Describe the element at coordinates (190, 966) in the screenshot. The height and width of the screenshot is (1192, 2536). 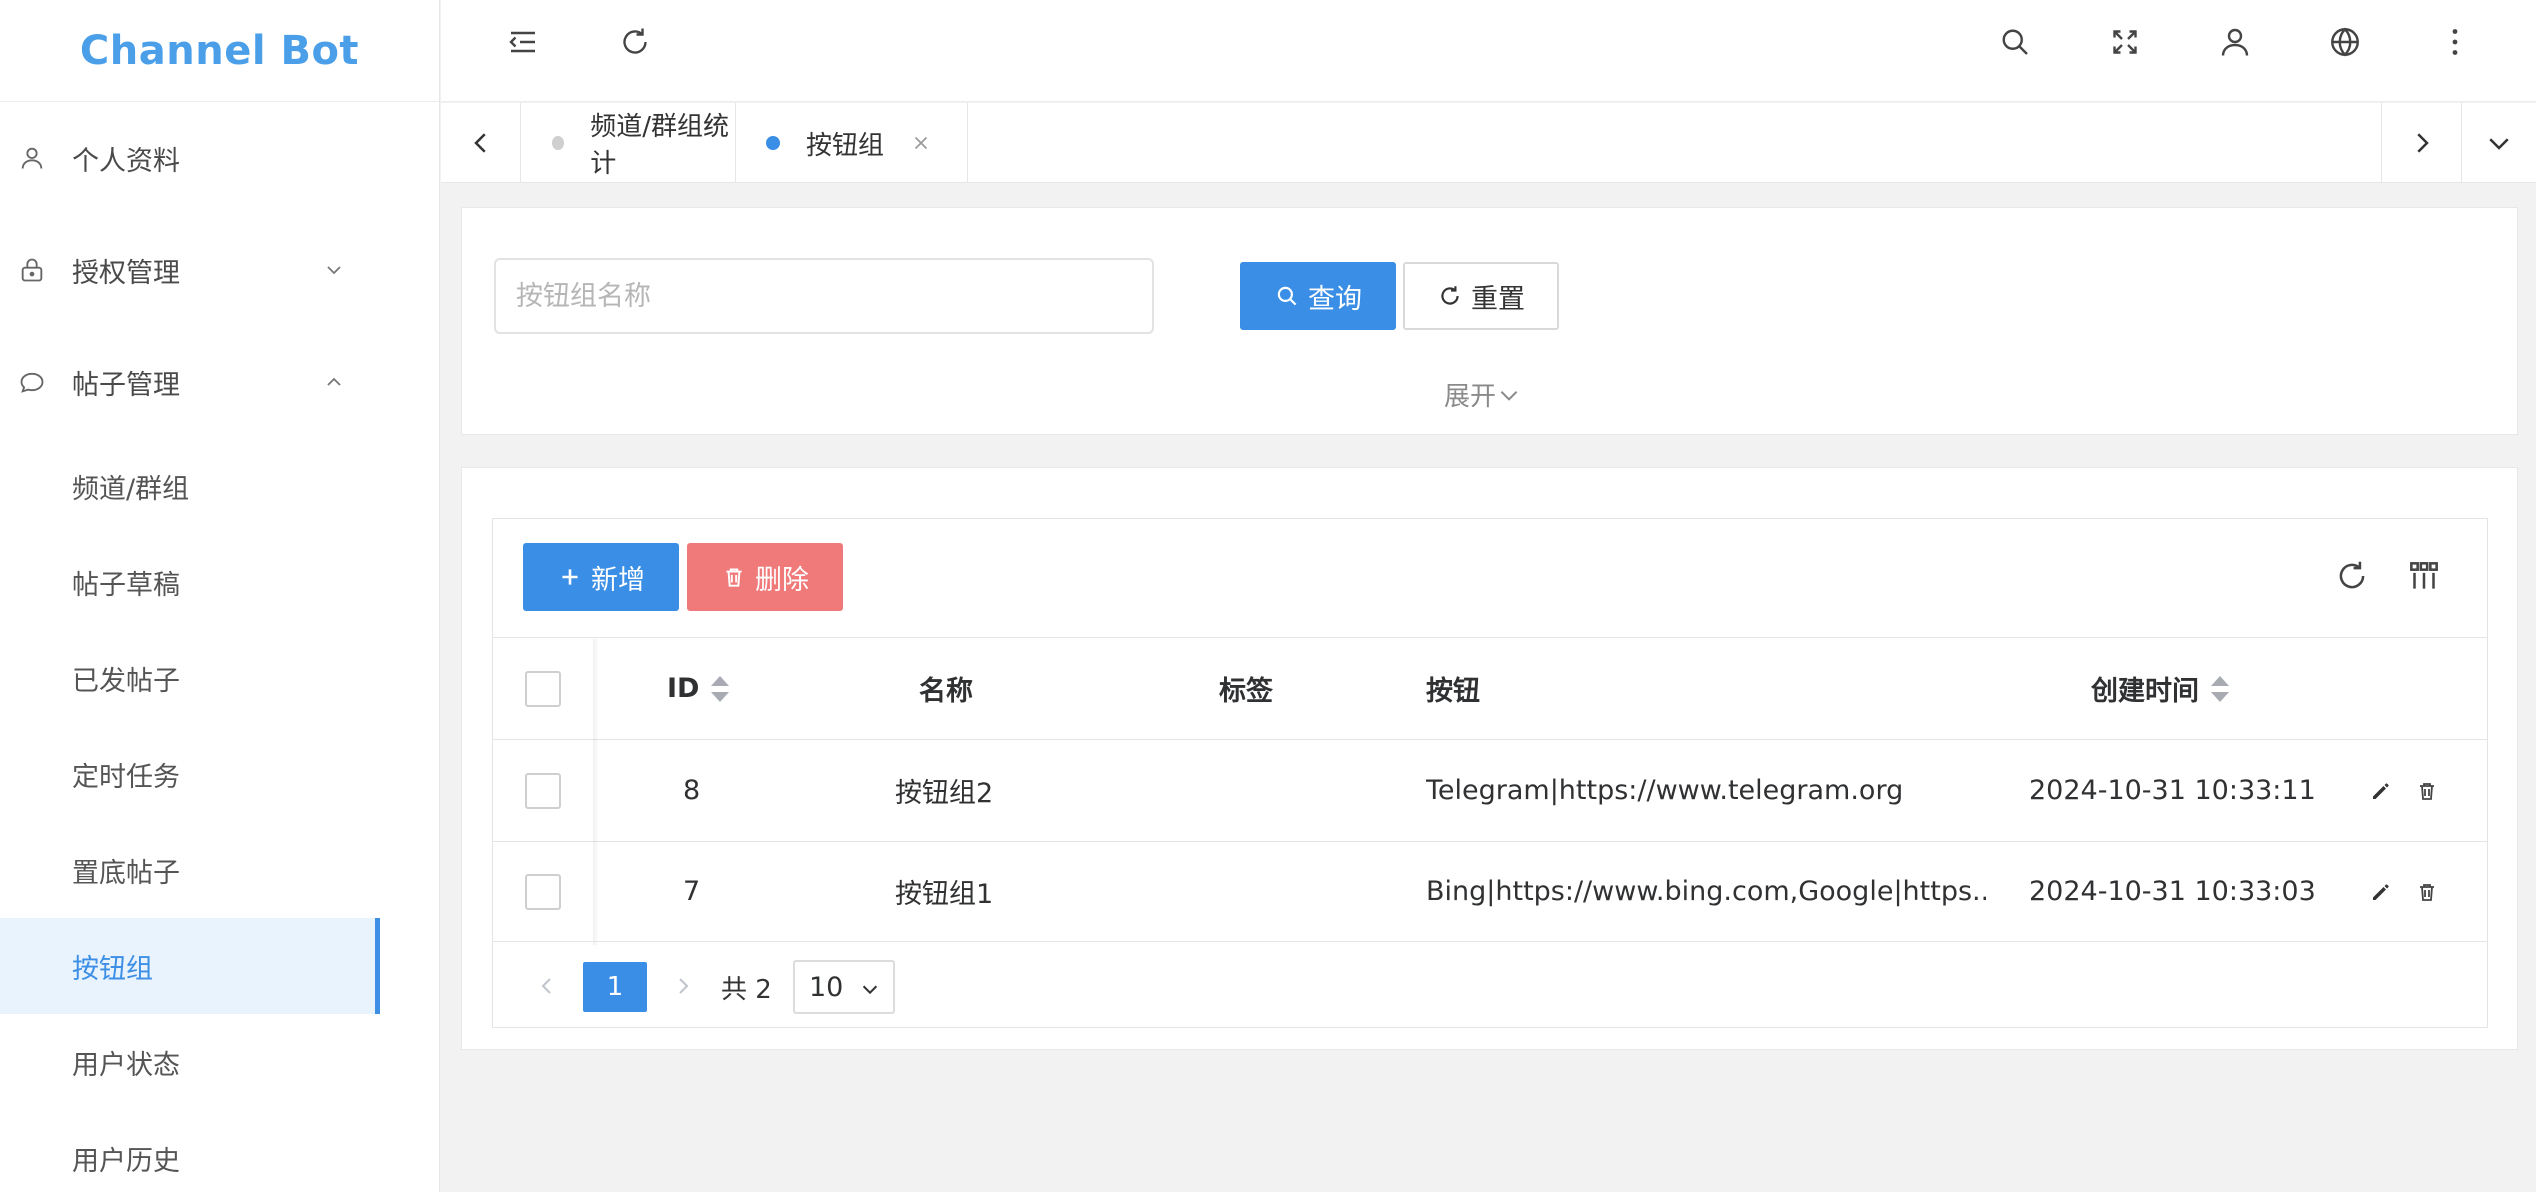
I see `sidebar-subitem-button-groups: 按钮组` at that location.